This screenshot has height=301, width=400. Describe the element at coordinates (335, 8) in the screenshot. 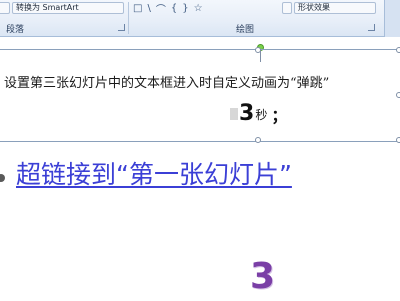

I see `shape-effects-button: 形状效果` at that location.